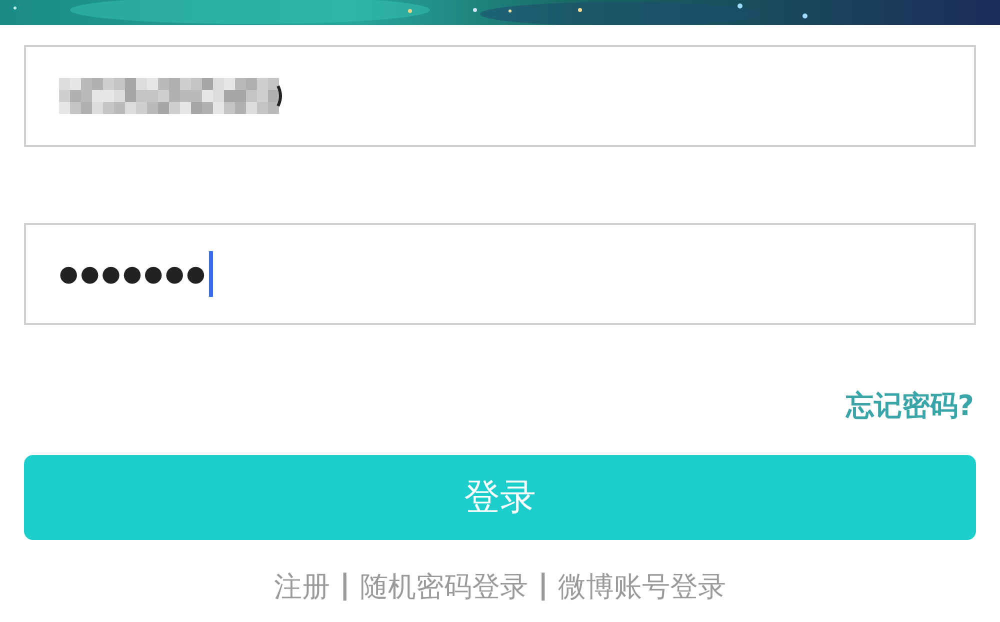  I want to click on footer-link: 微博账号登录, so click(642, 587).